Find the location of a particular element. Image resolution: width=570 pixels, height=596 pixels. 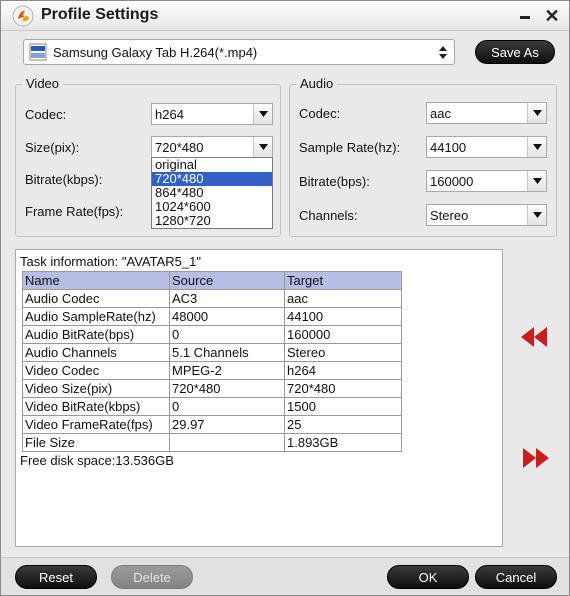

table-cell: Video Size(pix) is located at coordinates (96, 388).